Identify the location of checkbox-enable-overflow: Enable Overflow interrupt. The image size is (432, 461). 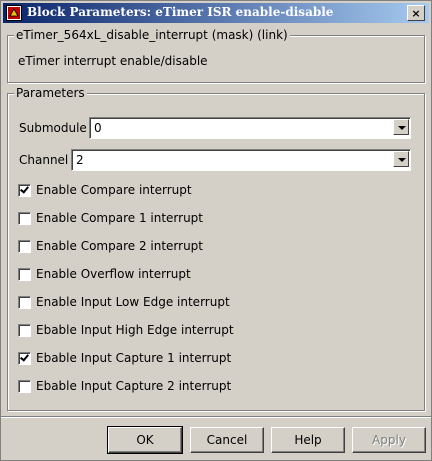
(104, 274).